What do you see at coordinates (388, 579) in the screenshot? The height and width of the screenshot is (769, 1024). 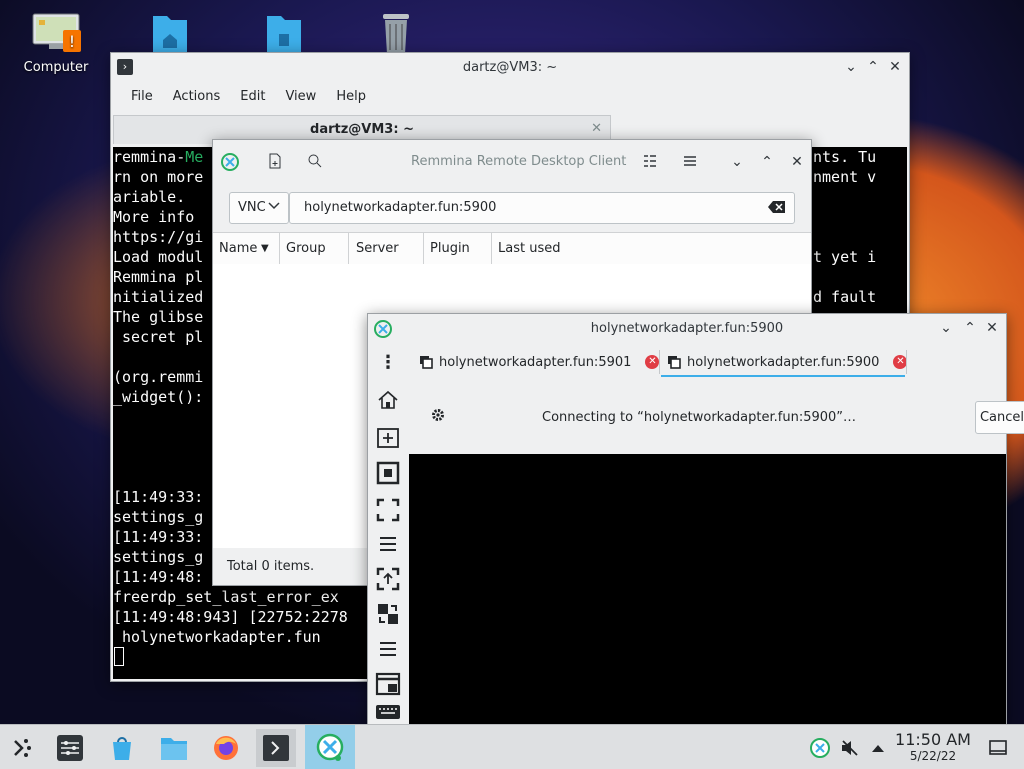 I see `scale-icon` at bounding box center [388, 579].